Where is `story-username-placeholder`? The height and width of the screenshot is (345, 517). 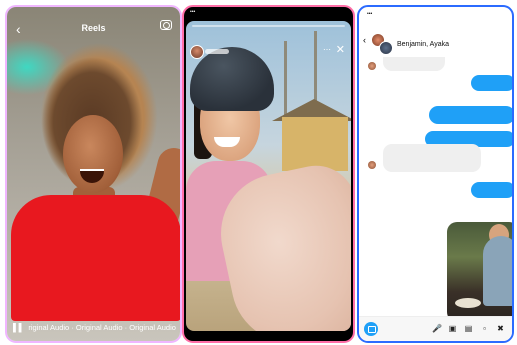
story-username-placeholder is located at coordinates (217, 51).